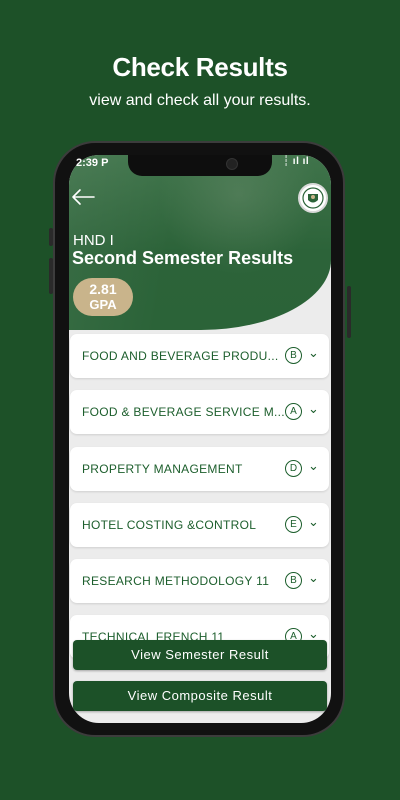 The width and height of the screenshot is (400, 800). I want to click on level-label: HND I, so click(93, 240).